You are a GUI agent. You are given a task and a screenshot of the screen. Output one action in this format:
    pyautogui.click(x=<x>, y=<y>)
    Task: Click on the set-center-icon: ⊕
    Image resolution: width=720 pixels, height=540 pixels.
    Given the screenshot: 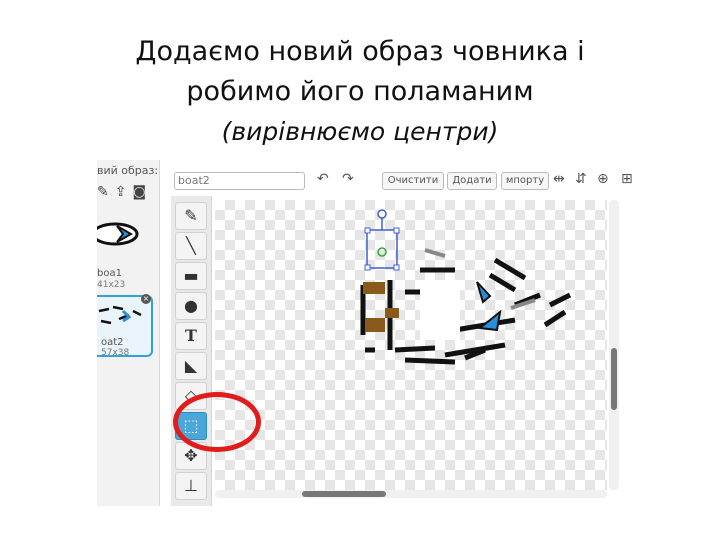 What is the action you would take?
    pyautogui.click(x=603, y=179)
    